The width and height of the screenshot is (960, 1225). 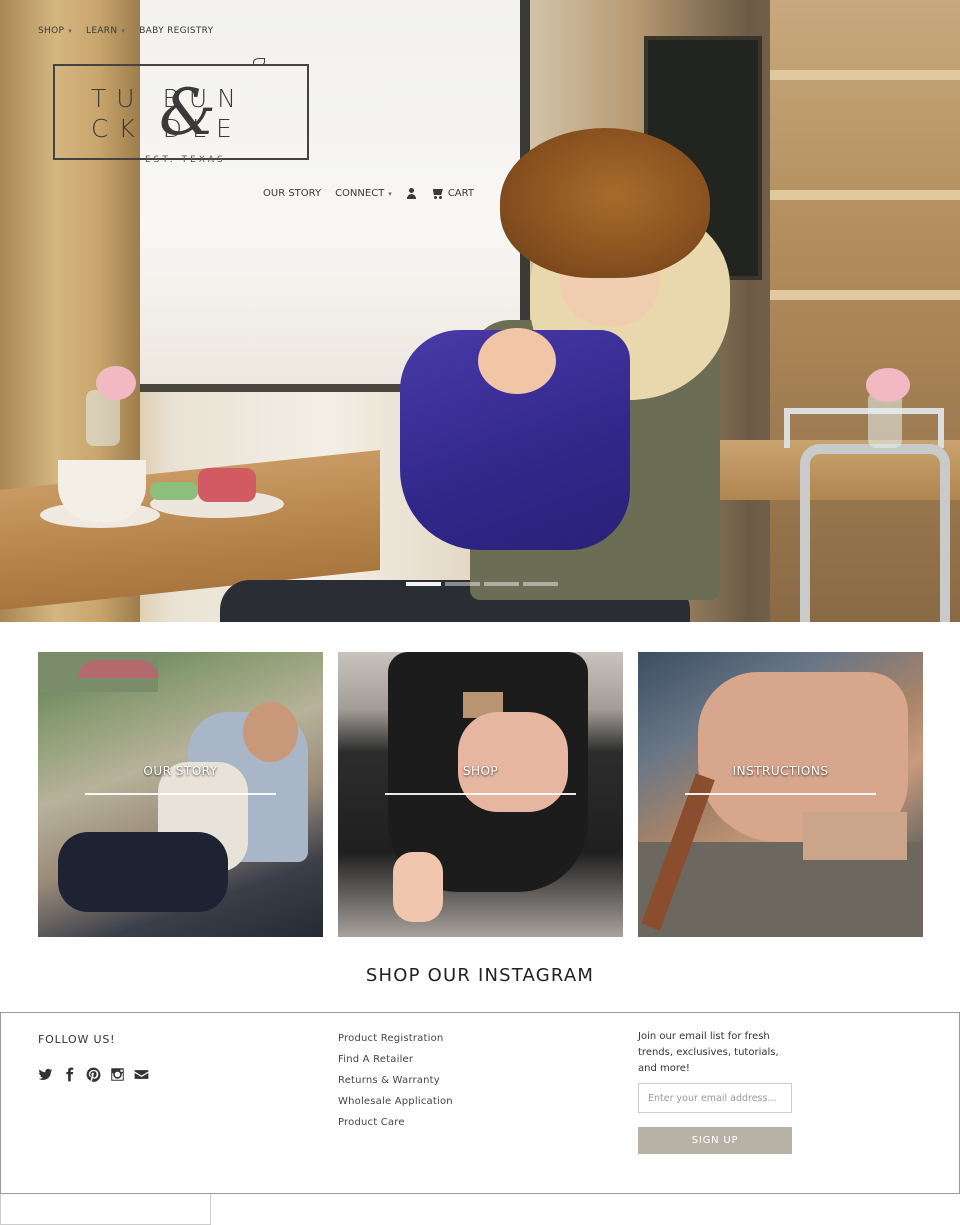 What do you see at coordinates (715, 1140) in the screenshot?
I see `sign-up-button: SIGN UP` at bounding box center [715, 1140].